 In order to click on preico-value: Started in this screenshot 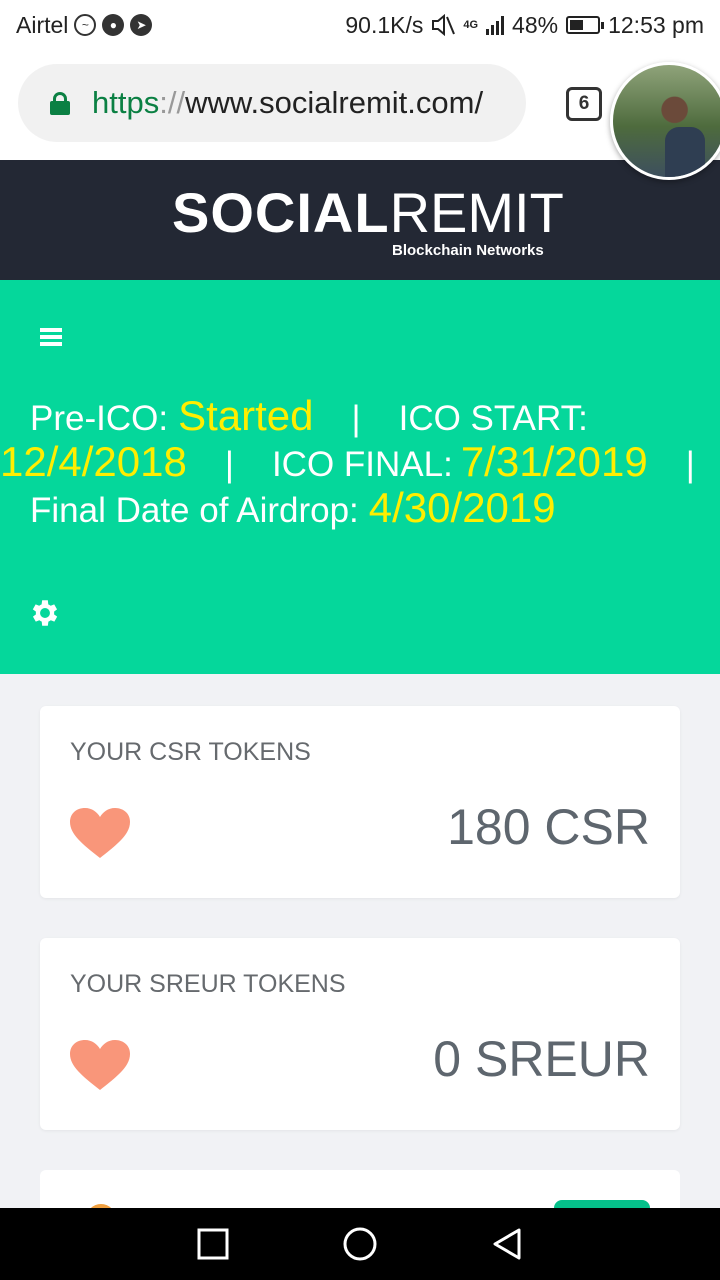, I will do `click(246, 415)`.